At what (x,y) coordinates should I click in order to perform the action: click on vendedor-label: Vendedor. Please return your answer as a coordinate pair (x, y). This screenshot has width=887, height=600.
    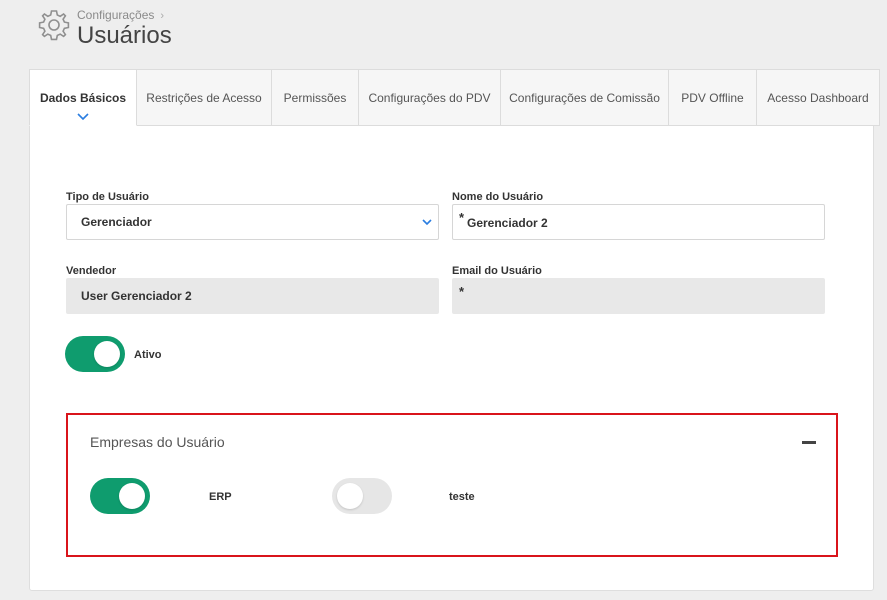
    Looking at the image, I should click on (91, 271).